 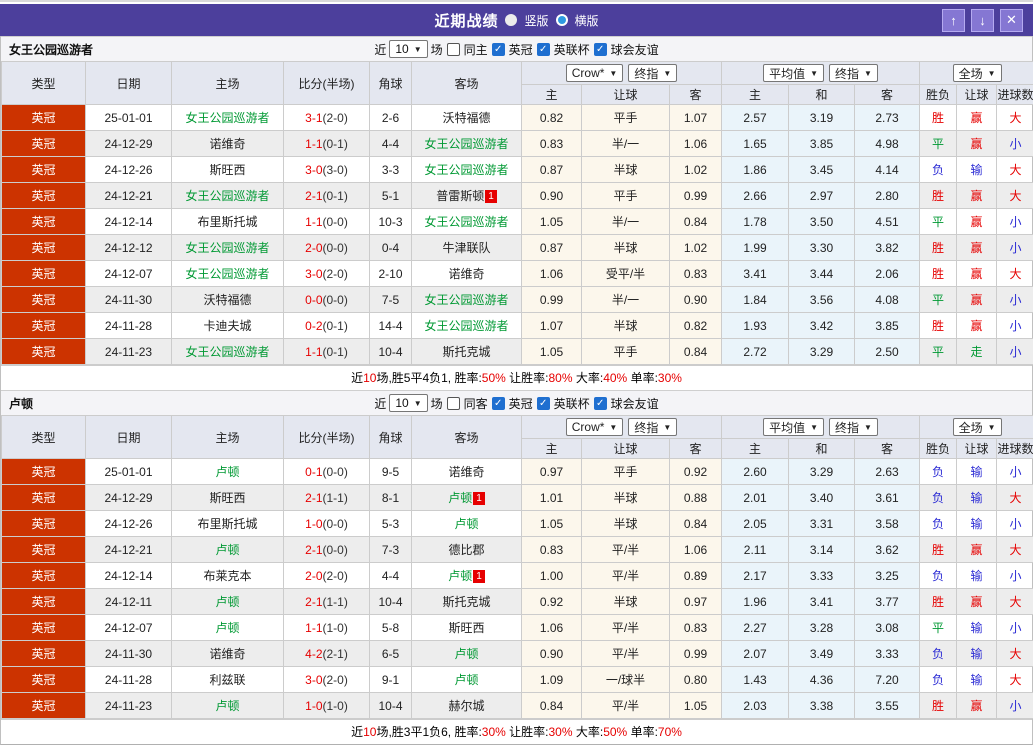 What do you see at coordinates (227, 680) in the screenshot?
I see `team-label: 利兹联` at bounding box center [227, 680].